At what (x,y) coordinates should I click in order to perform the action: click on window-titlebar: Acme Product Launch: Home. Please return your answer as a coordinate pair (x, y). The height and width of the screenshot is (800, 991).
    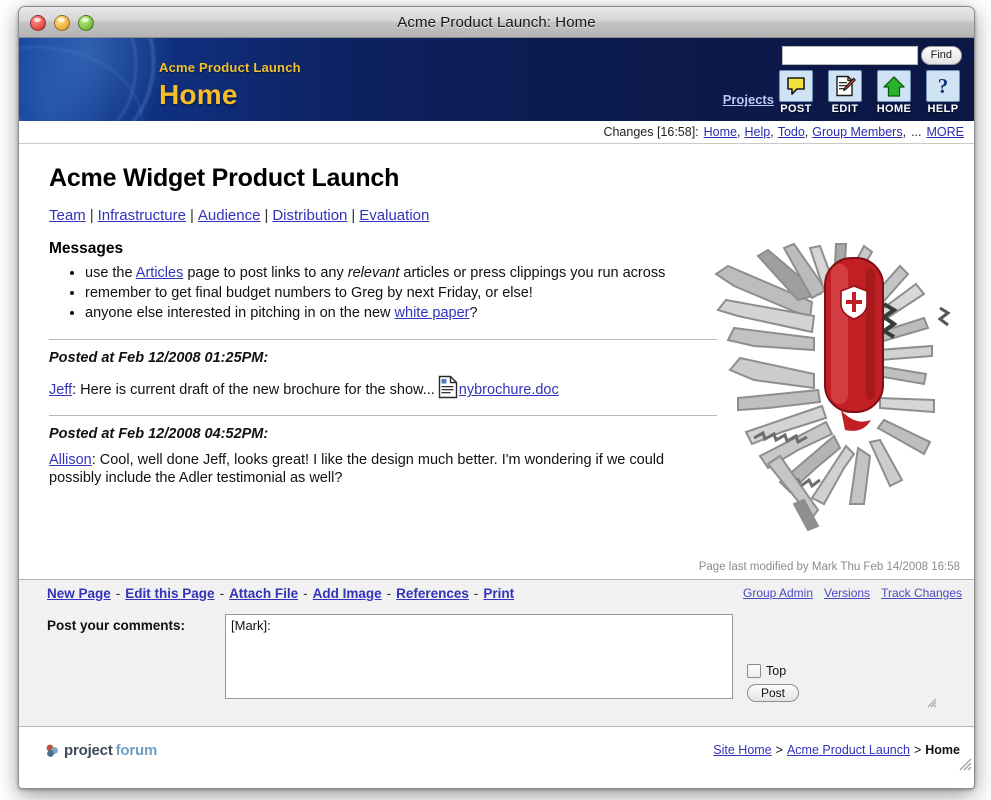
    Looking at the image, I should click on (496, 22).